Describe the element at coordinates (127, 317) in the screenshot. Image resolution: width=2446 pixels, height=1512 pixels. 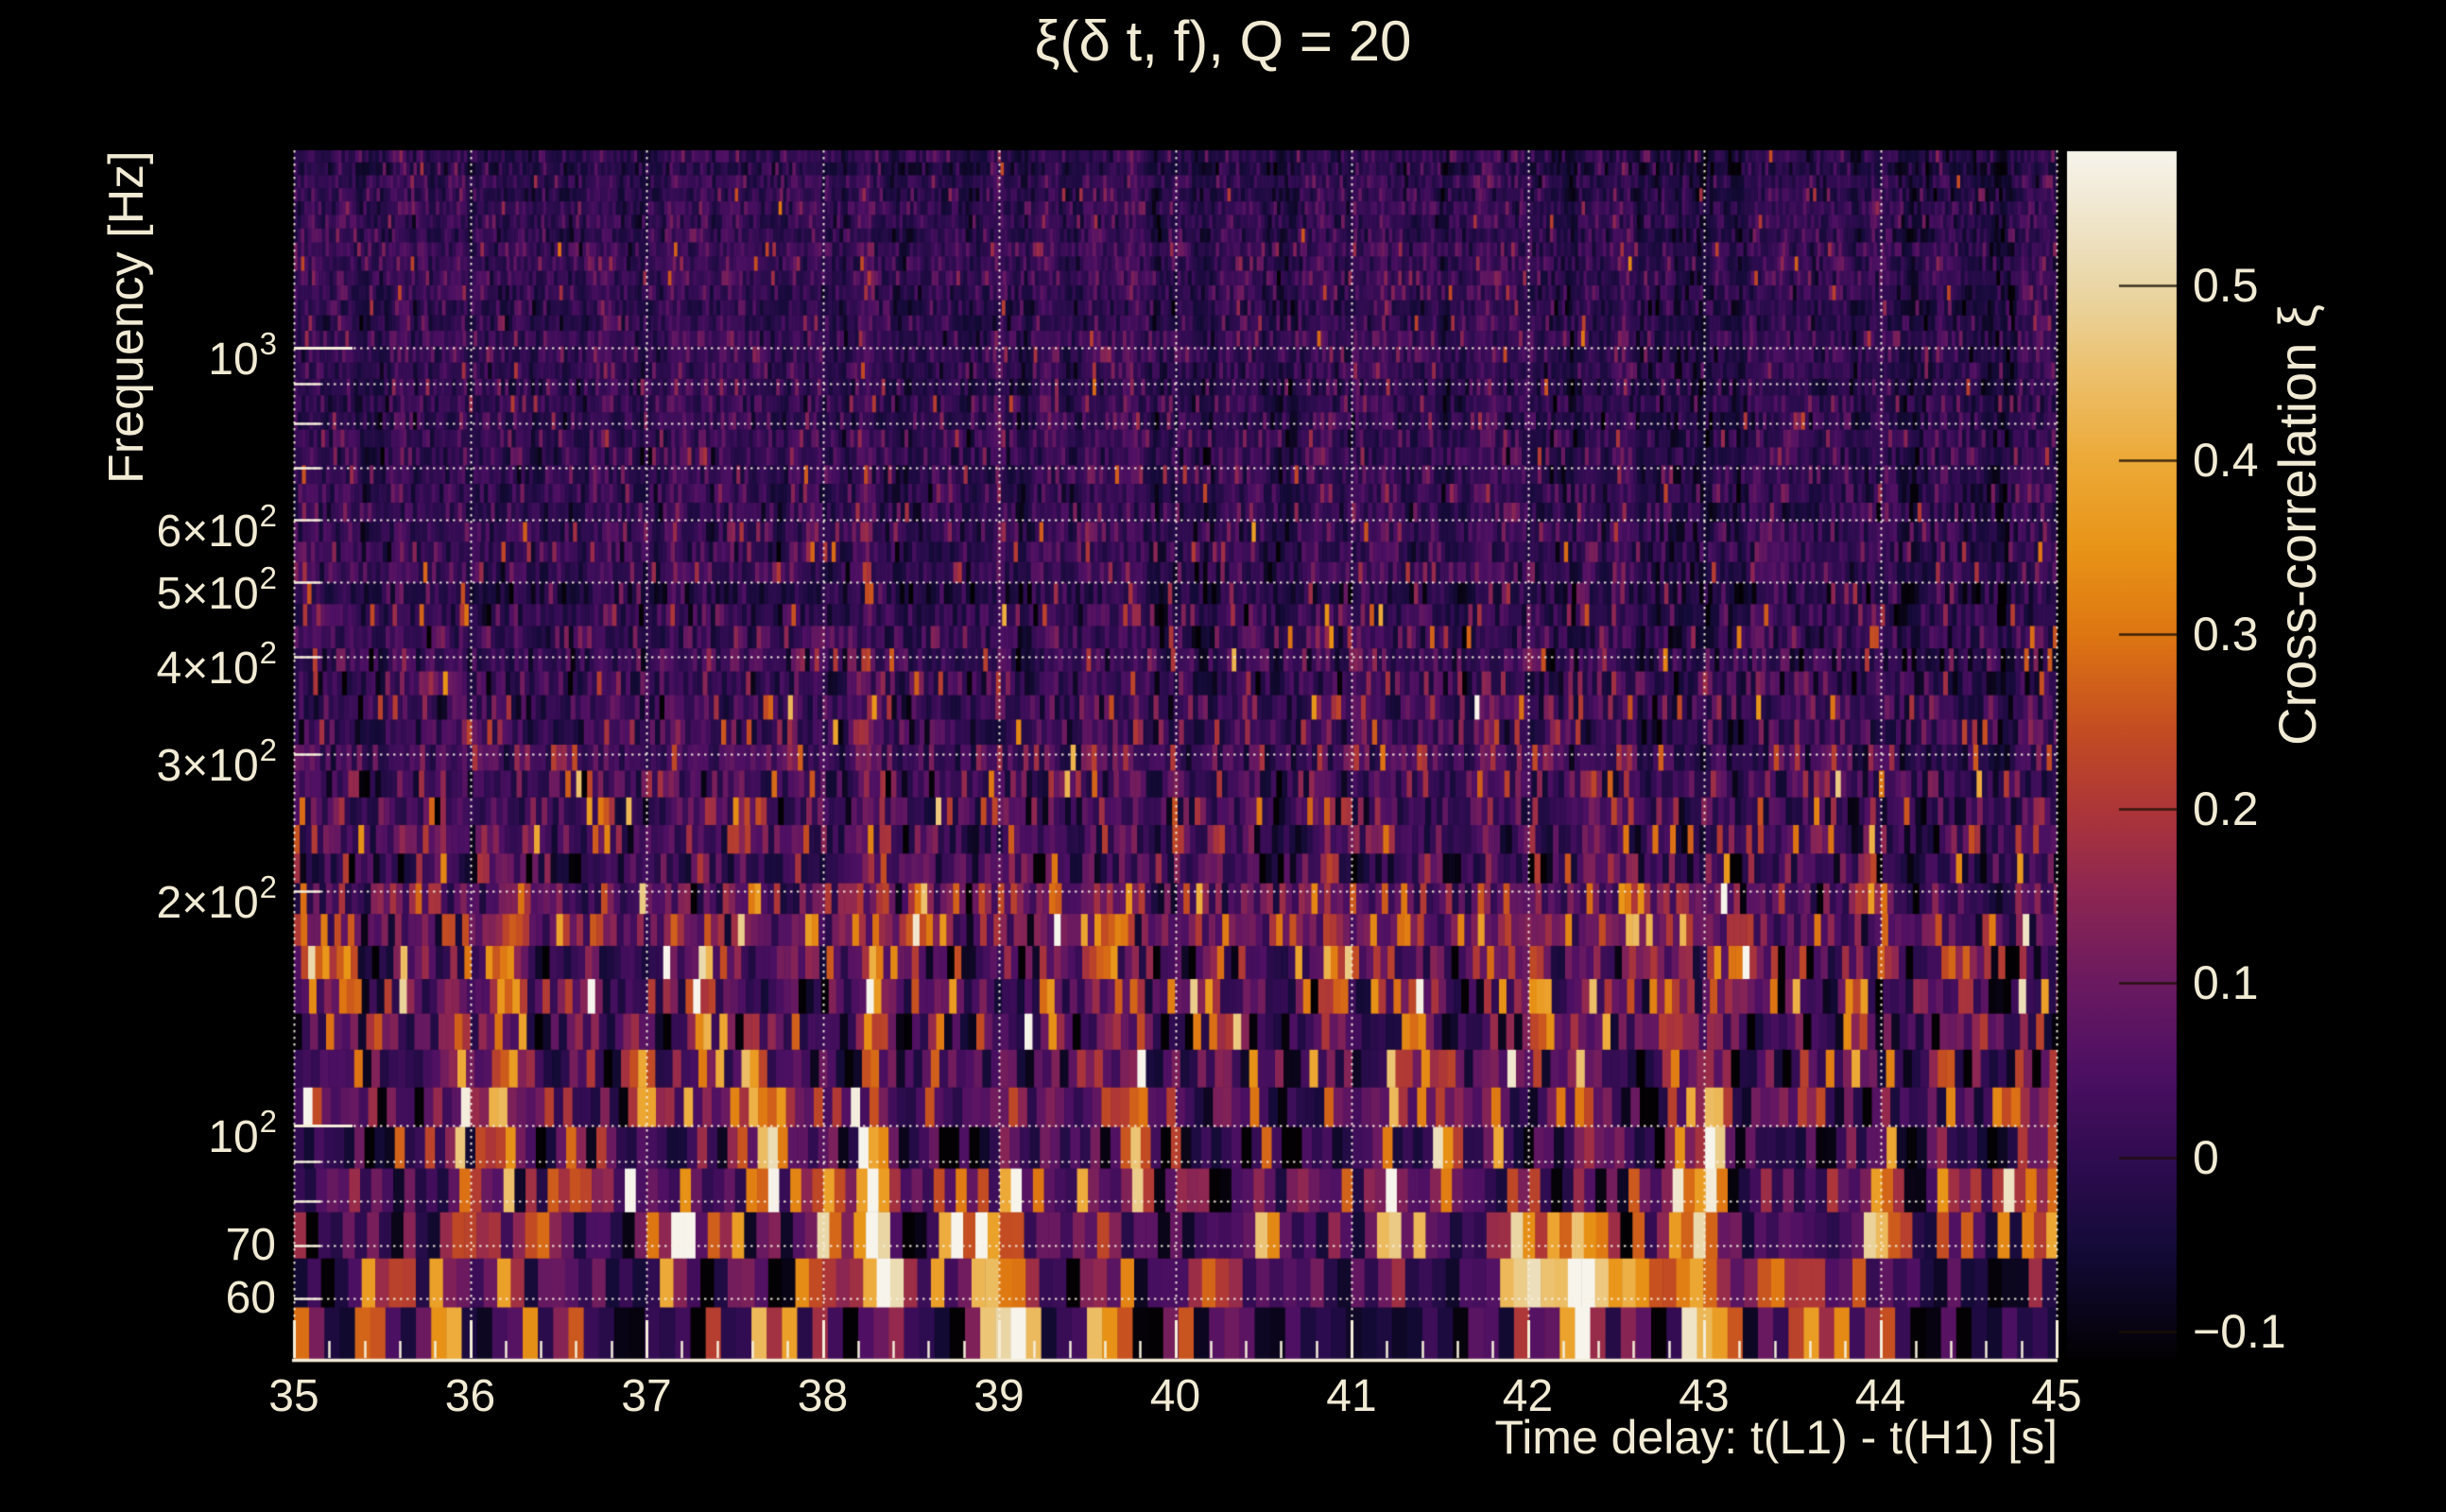
I see `y-axis-title: Frequency [Hz]` at that location.